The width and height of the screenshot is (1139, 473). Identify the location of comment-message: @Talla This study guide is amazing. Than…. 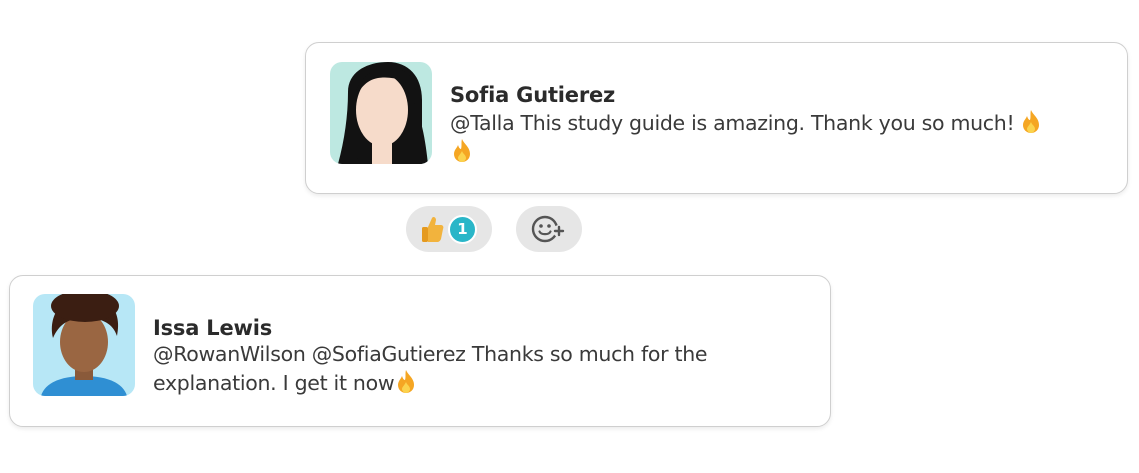
(750, 138).